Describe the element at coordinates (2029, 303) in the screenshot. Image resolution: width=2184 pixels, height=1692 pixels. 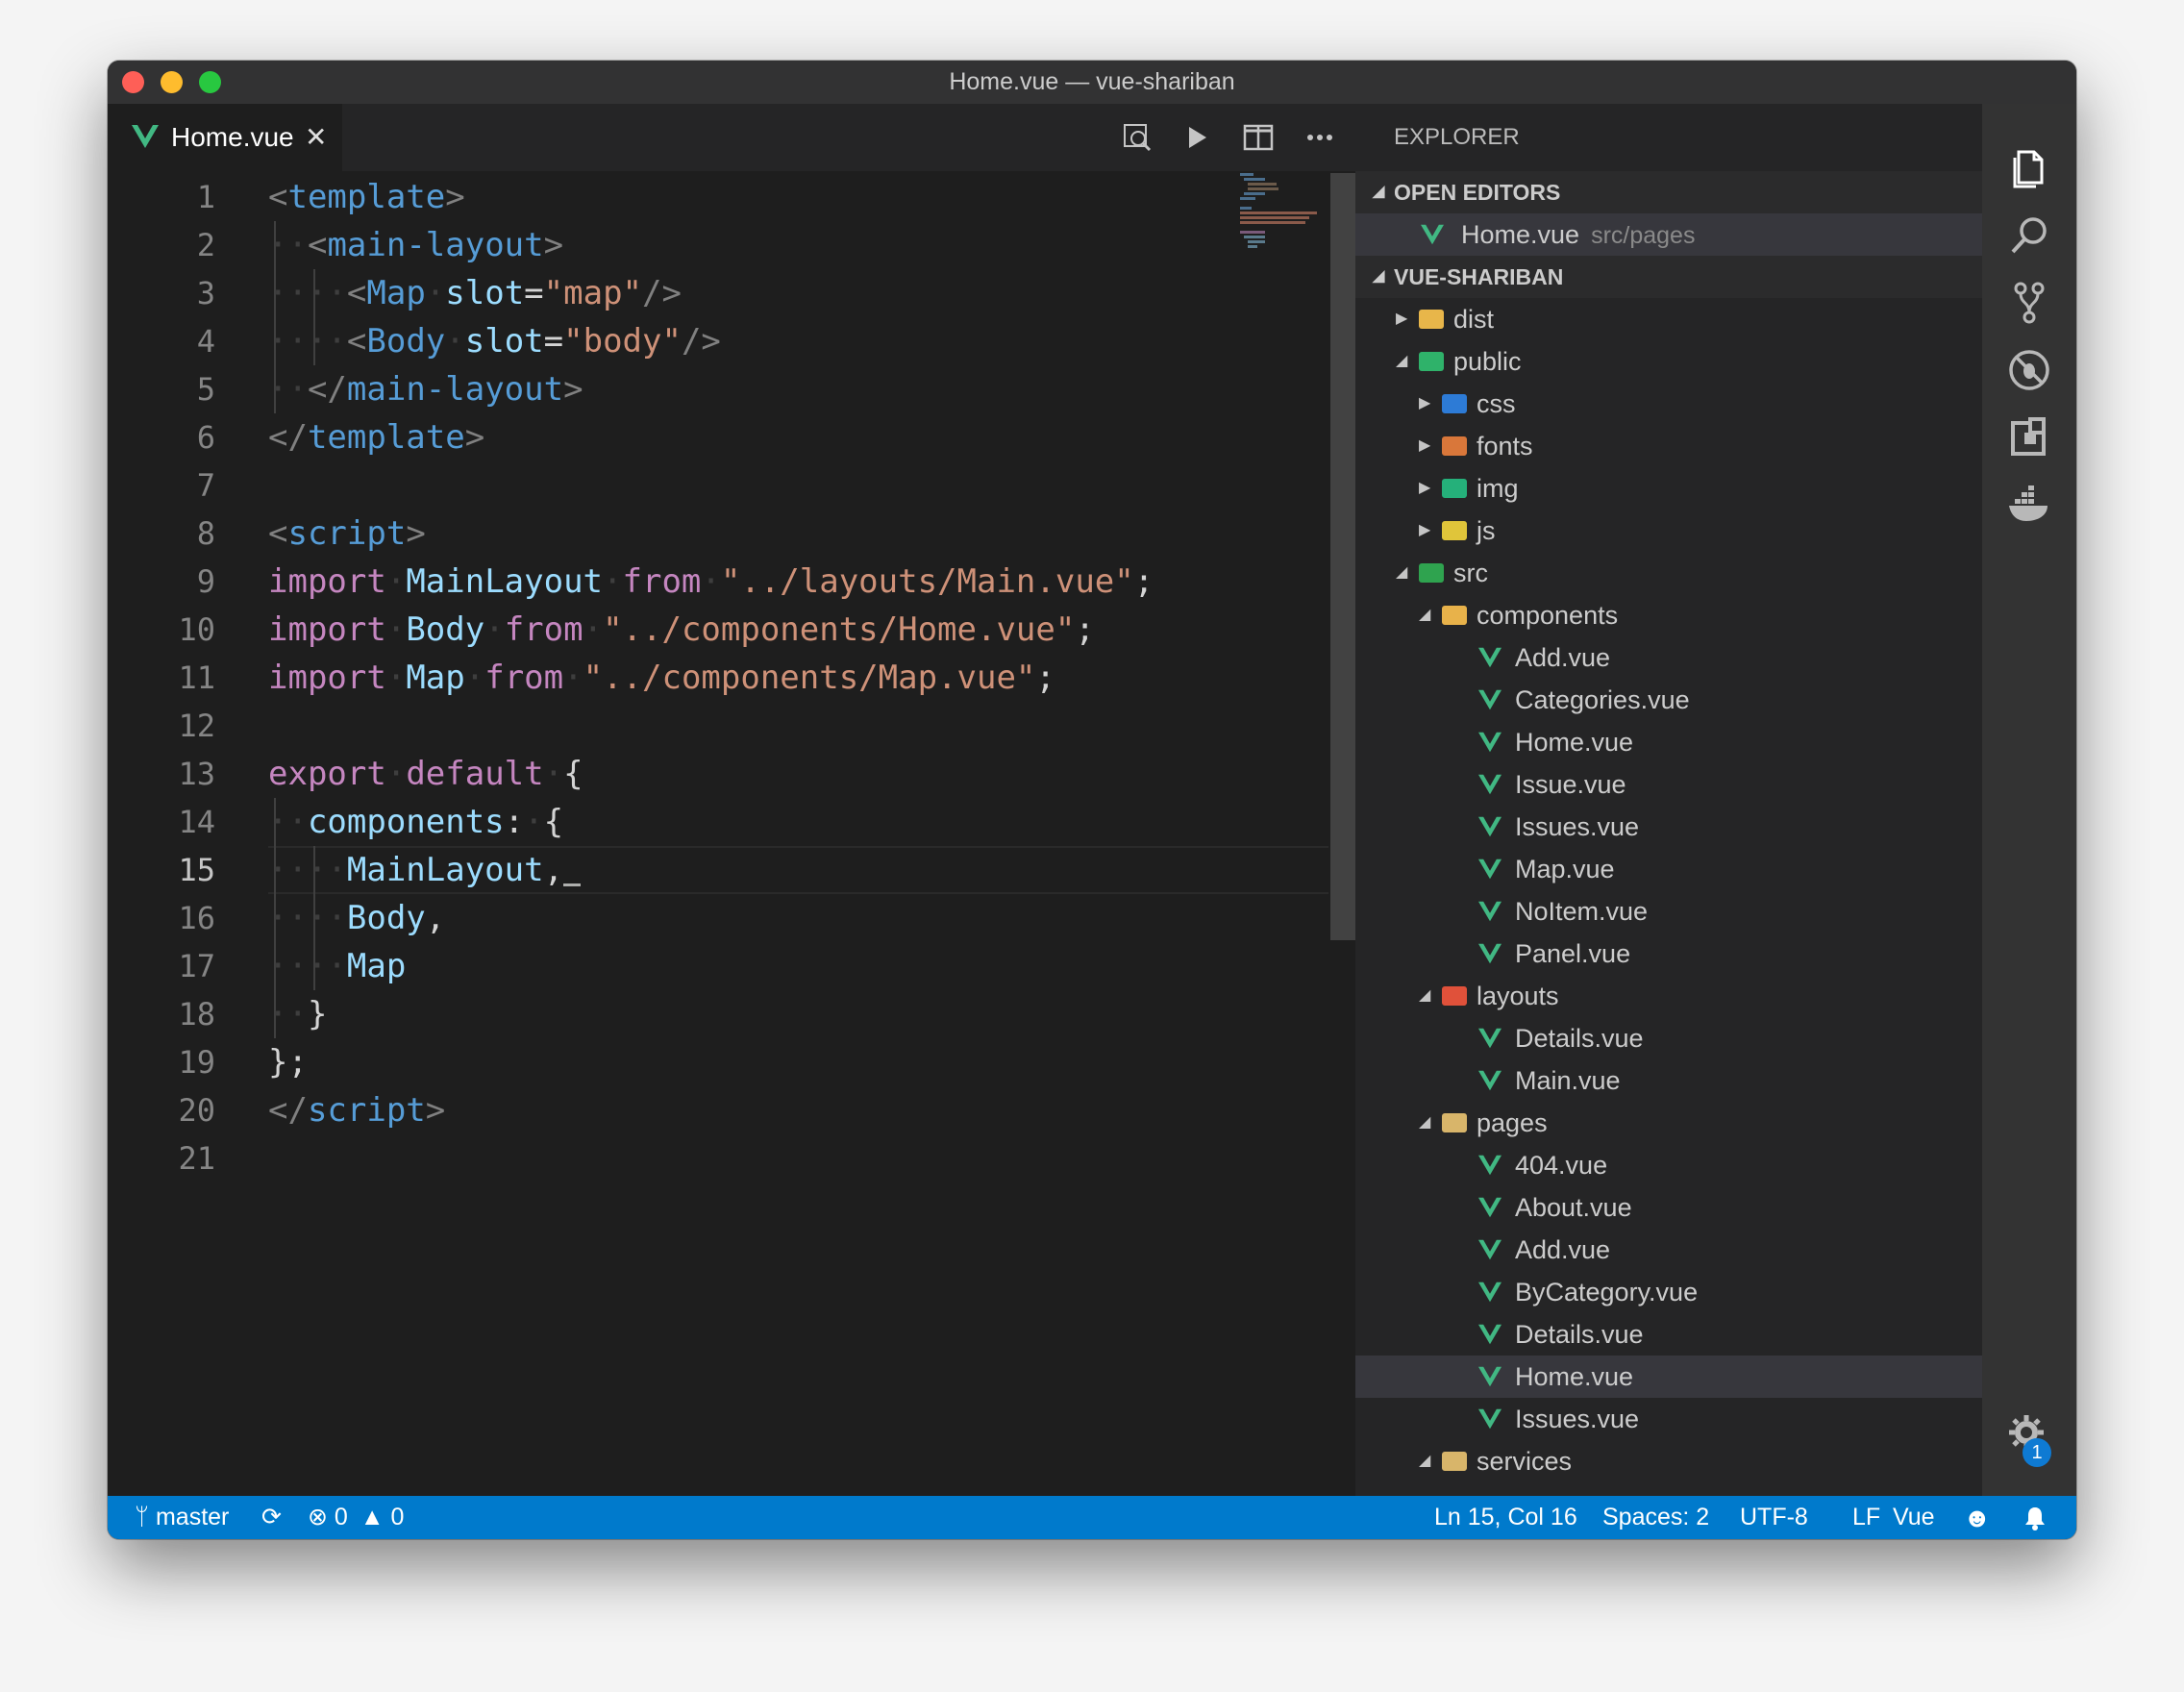
I see `source-control-icon` at that location.